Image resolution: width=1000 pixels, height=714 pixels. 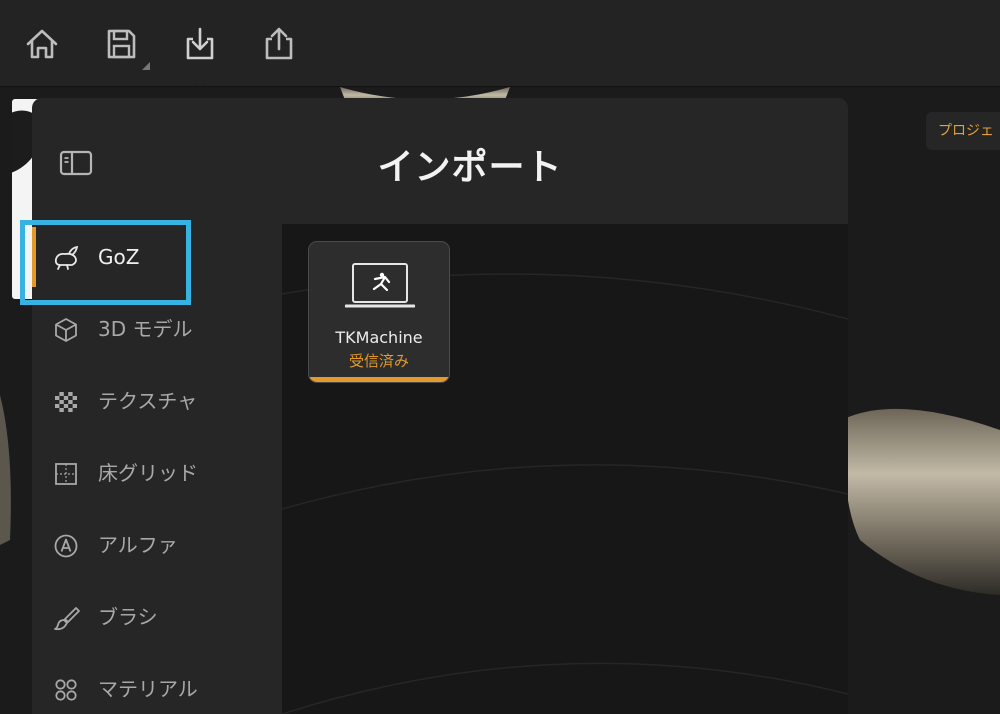 What do you see at coordinates (963, 131) in the screenshot?
I see `project-button: プロジェ` at bounding box center [963, 131].